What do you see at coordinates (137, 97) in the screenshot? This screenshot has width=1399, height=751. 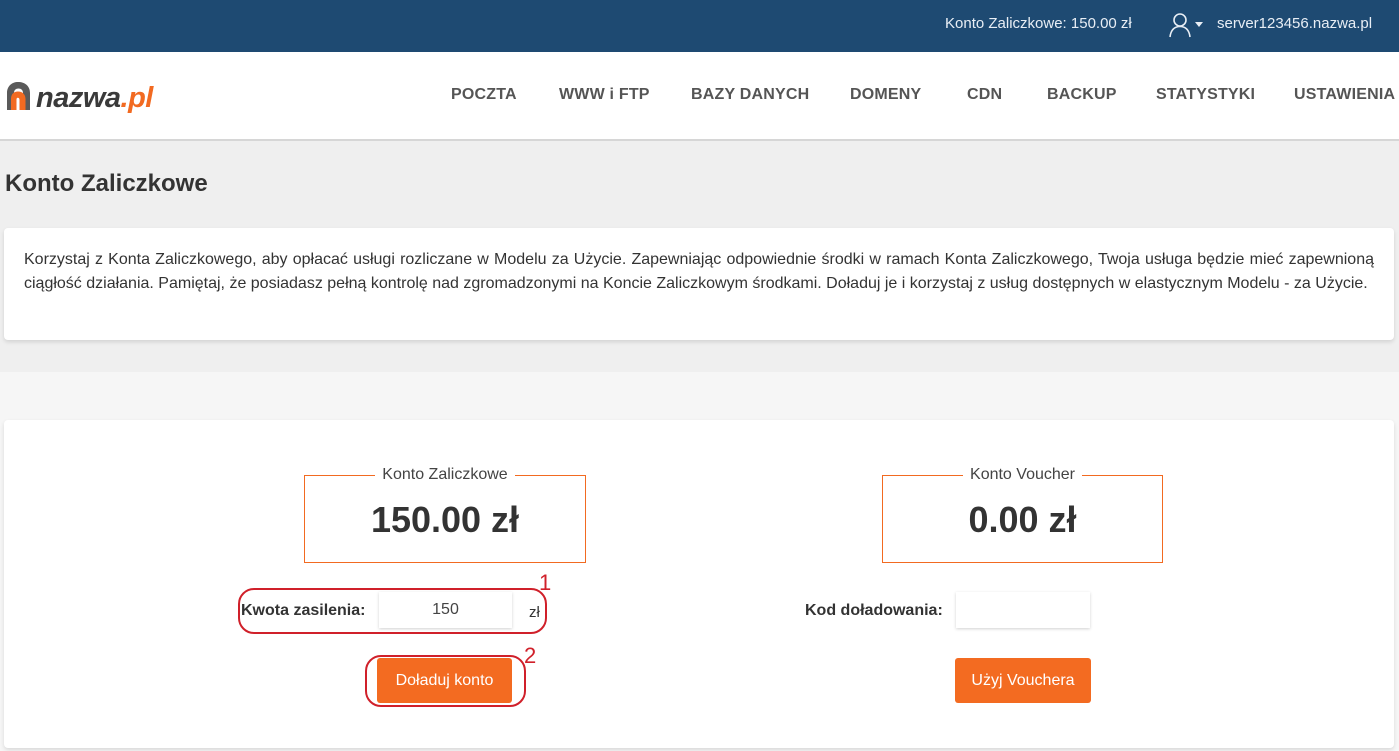 I see `logo-tld: .pl` at bounding box center [137, 97].